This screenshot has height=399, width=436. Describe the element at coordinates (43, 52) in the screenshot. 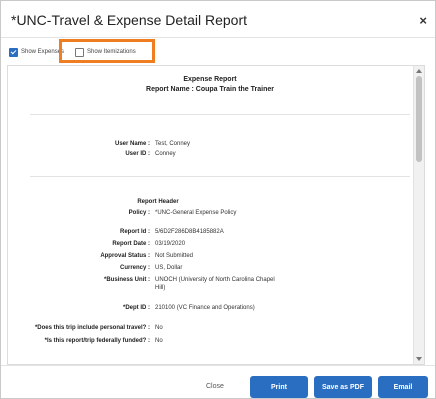

I see `show-expenses-label: Show Expenses` at that location.